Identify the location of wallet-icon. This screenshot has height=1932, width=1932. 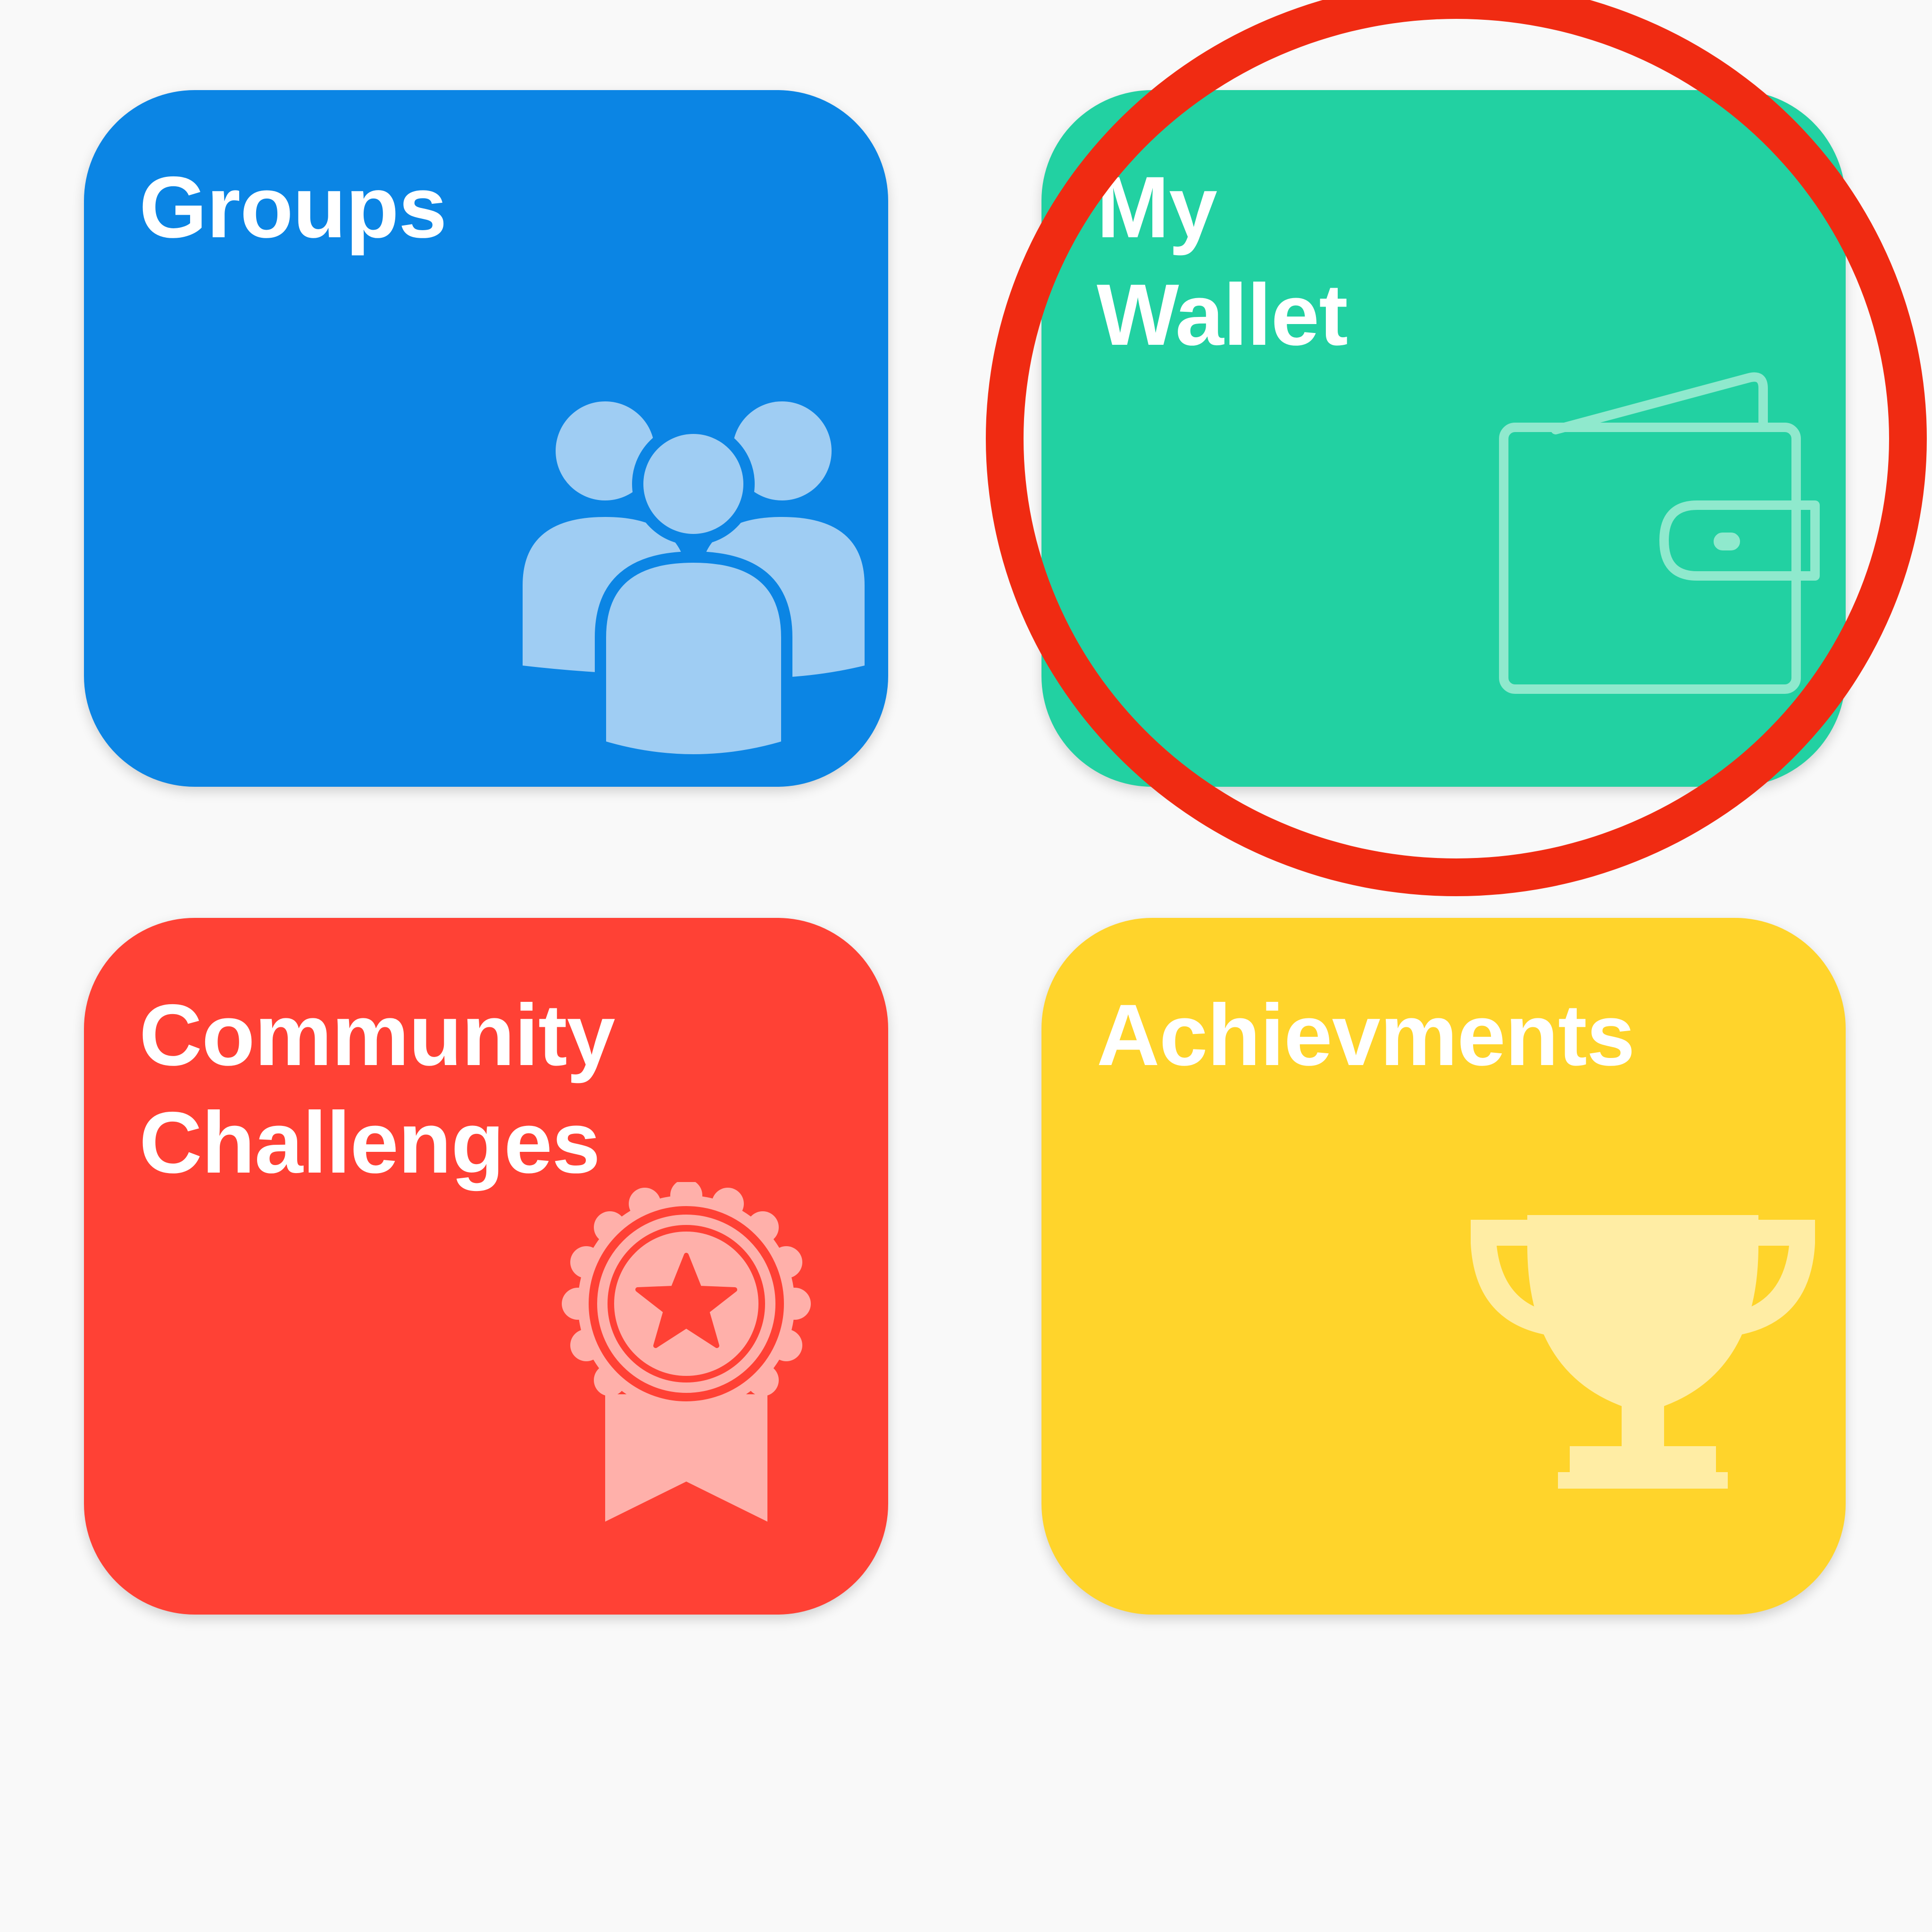
(1660, 533).